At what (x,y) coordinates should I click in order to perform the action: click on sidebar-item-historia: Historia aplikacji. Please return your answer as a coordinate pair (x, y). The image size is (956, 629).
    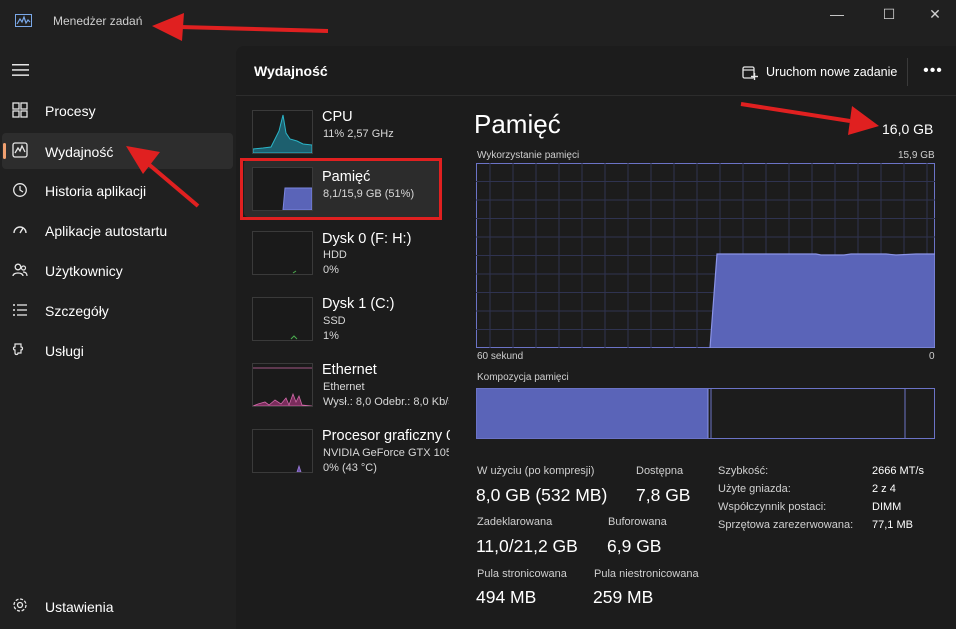
    Looking at the image, I should click on (117, 191).